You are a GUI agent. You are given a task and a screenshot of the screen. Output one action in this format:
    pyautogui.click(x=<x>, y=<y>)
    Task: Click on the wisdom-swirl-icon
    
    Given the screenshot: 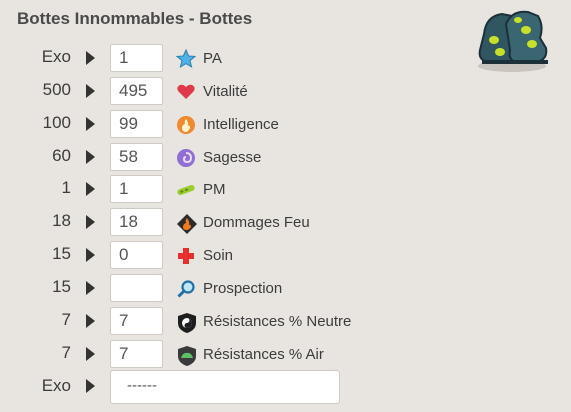 What is the action you would take?
    pyautogui.click(x=186, y=158)
    